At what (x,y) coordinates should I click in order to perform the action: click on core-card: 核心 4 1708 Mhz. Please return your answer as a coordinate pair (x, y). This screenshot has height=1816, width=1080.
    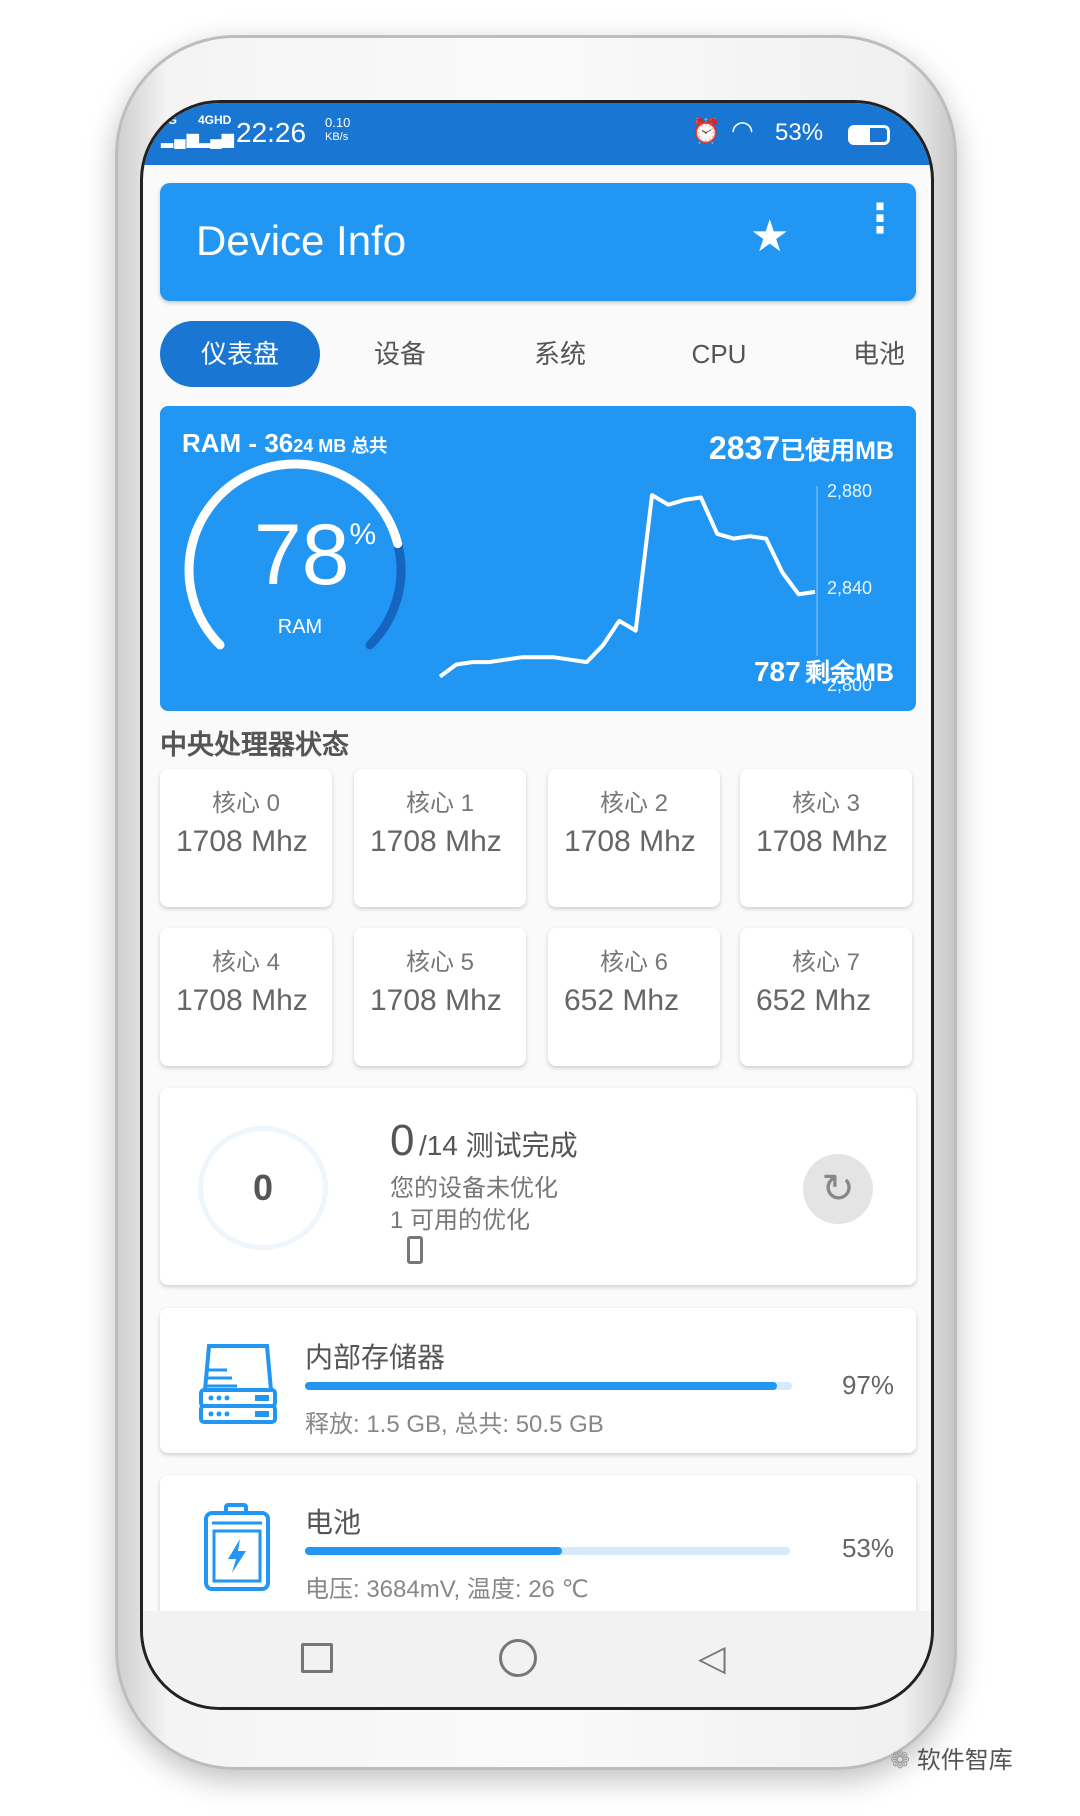
    Looking at the image, I should click on (246, 997).